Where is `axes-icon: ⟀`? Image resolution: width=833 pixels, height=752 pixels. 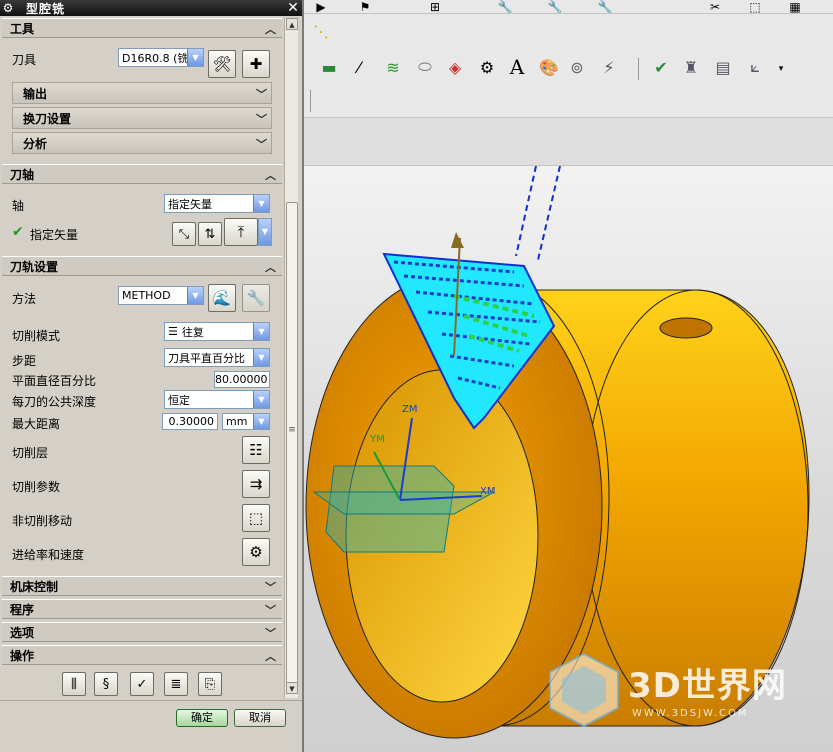
axes-icon: ⟀ is located at coordinates (755, 67).